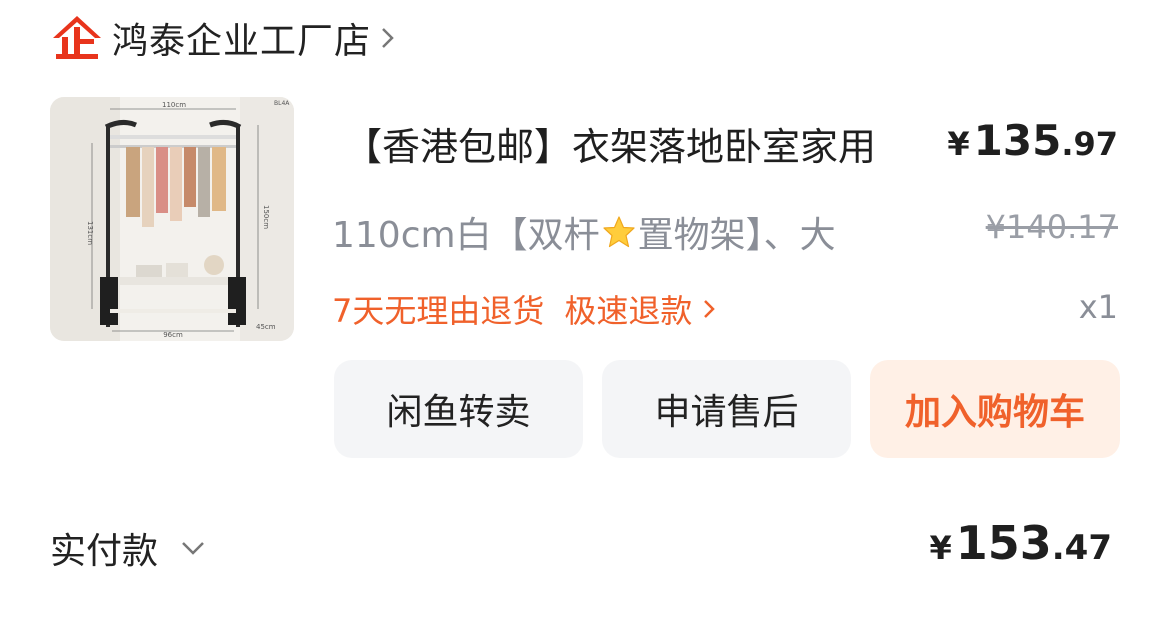 The image size is (1170, 627). I want to click on paid-amount: ¥ 153 .47, so click(1020, 543).